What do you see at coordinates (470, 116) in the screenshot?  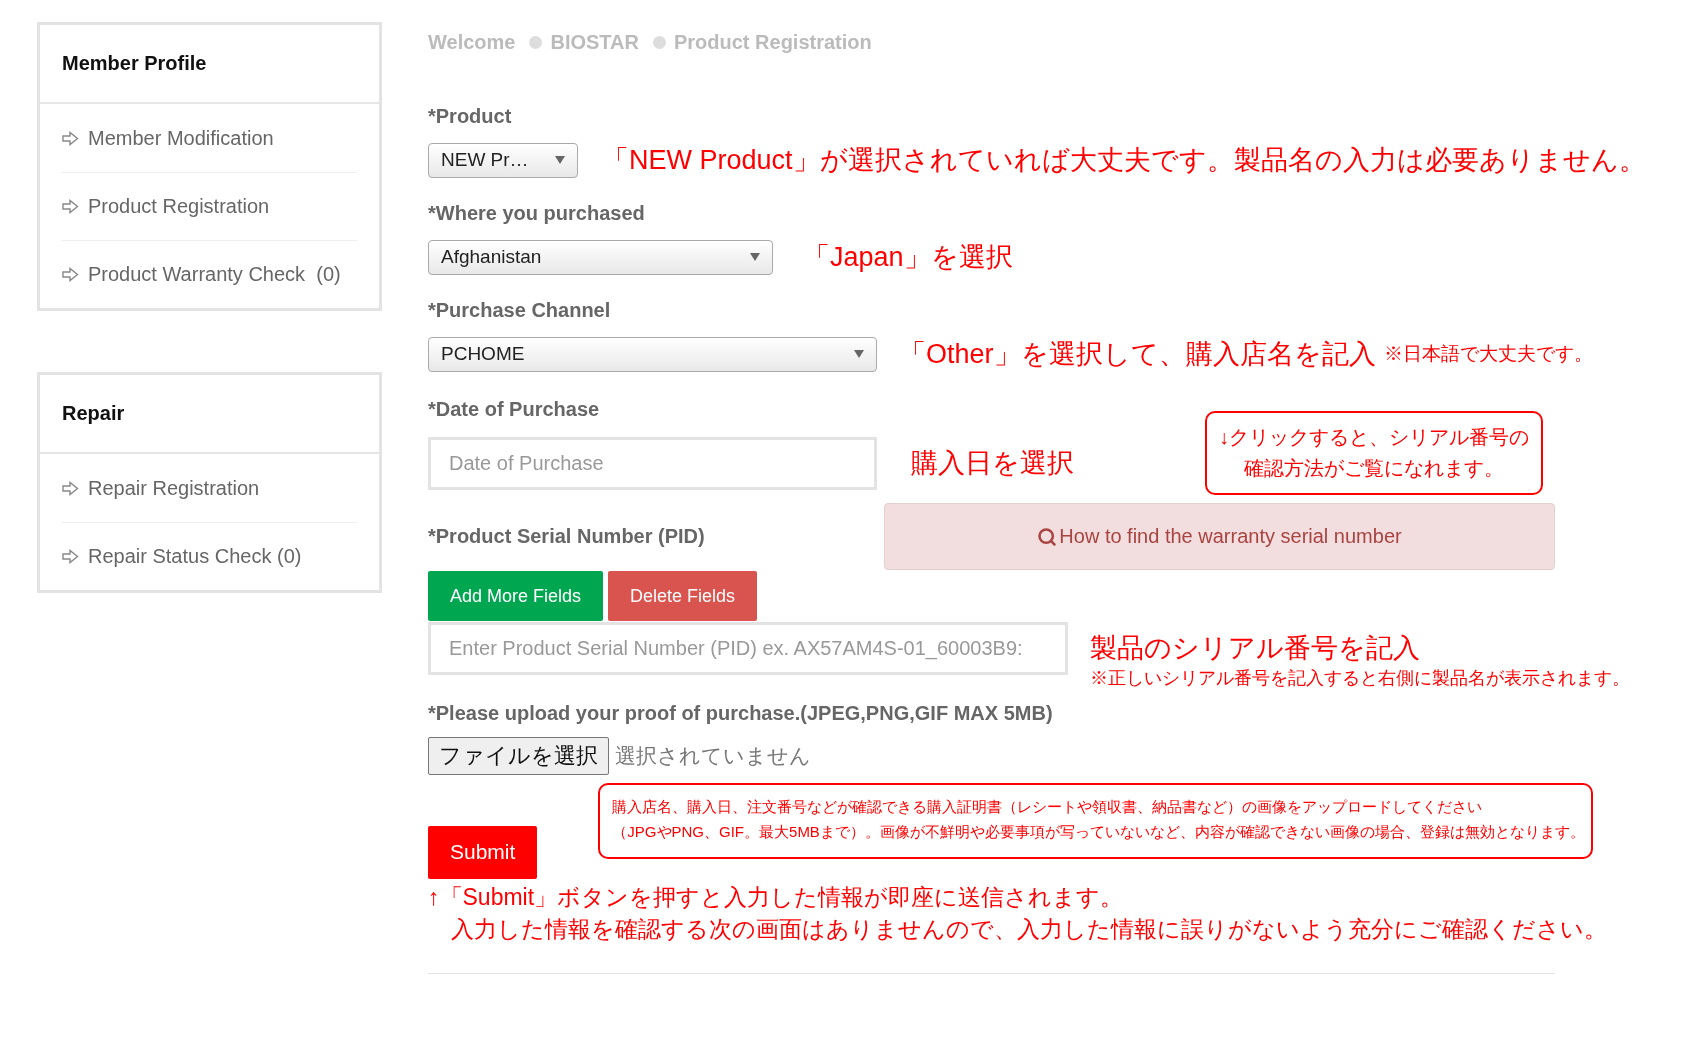 I see `field-label: *Product` at bounding box center [470, 116].